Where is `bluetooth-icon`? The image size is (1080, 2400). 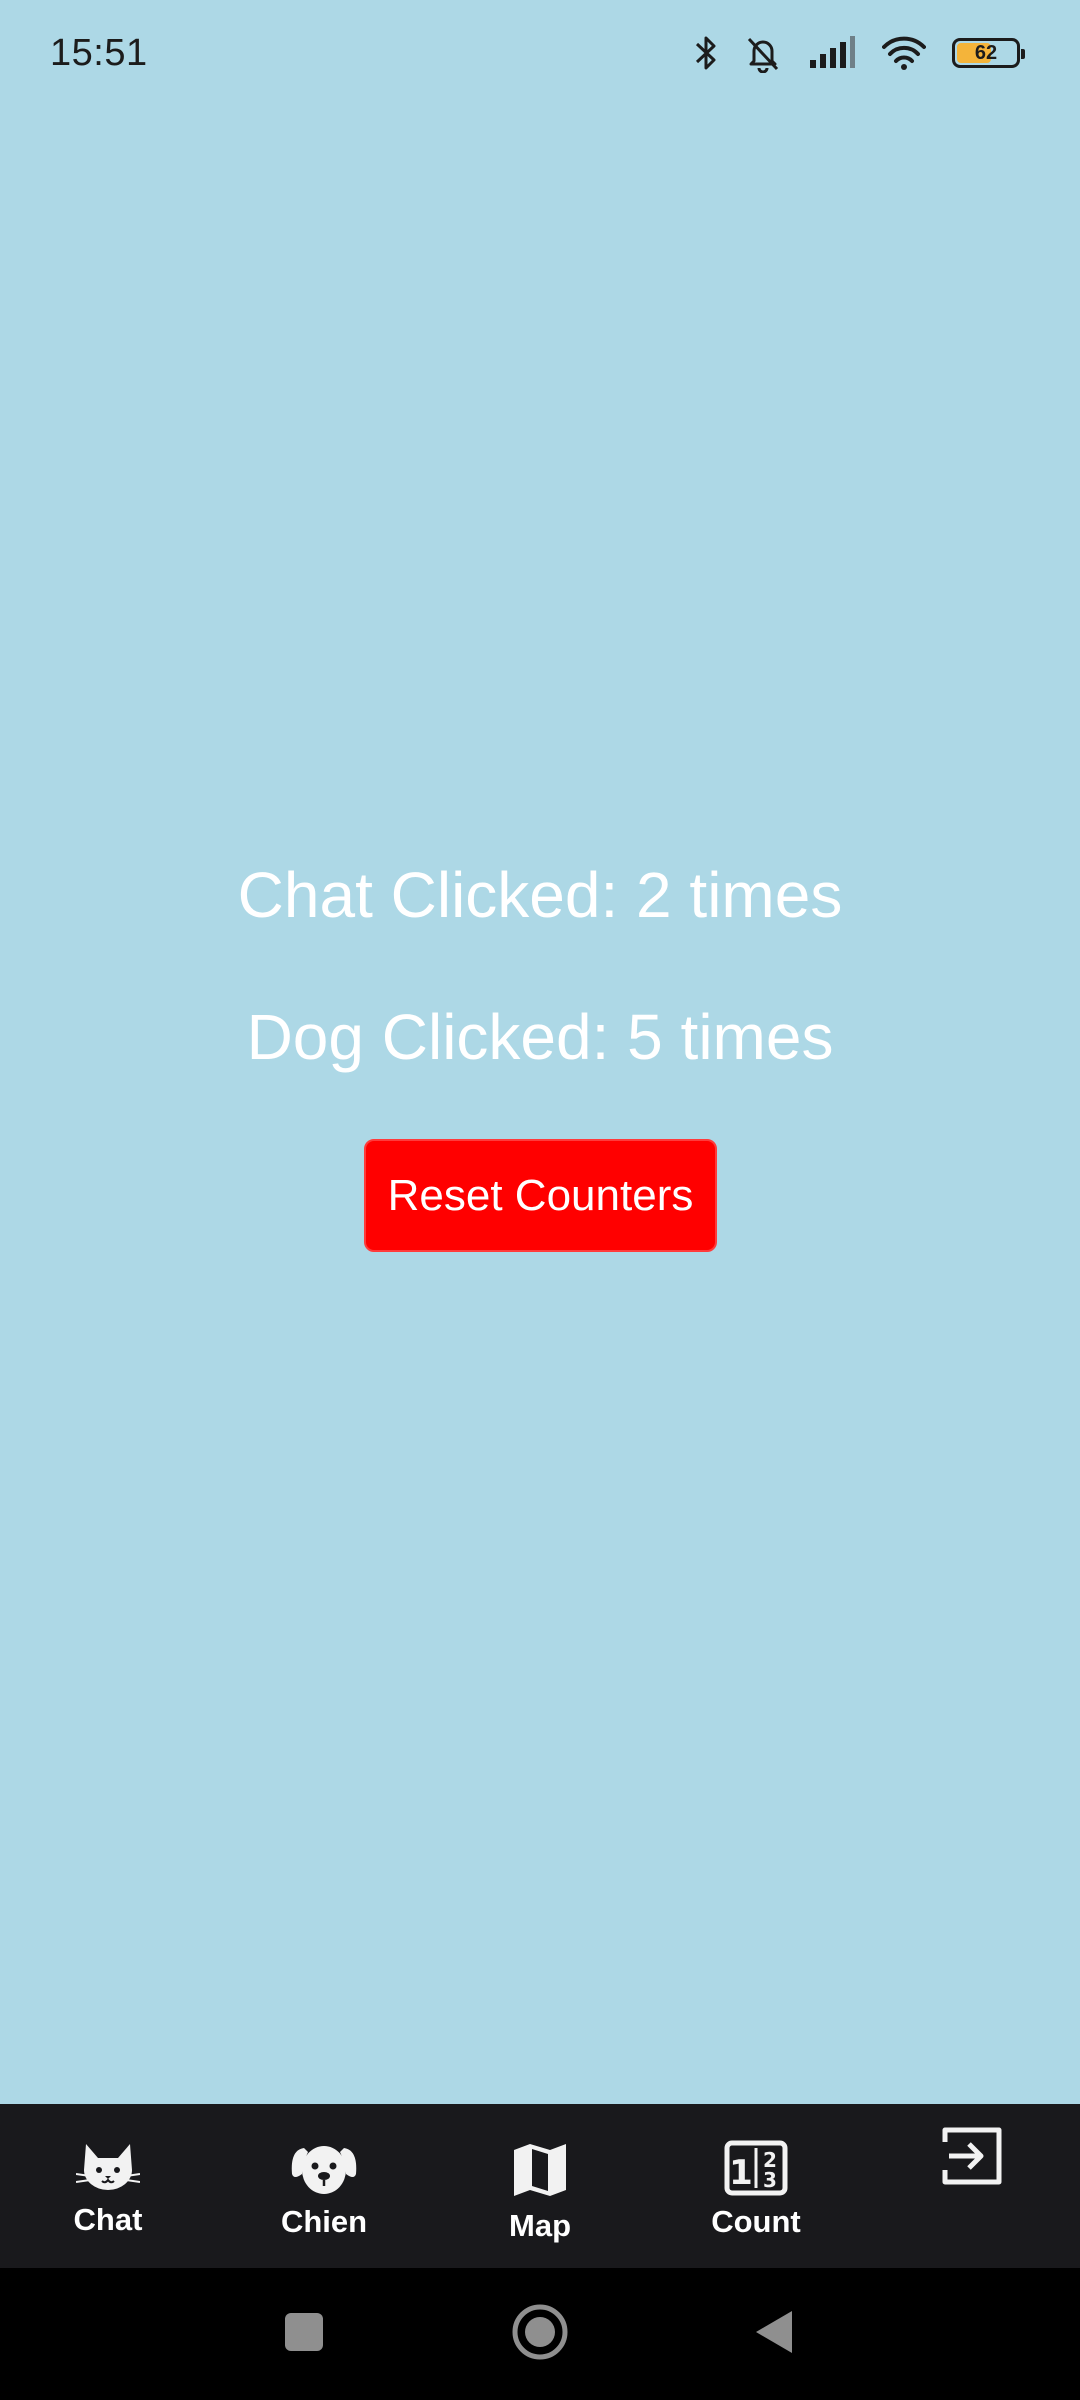 bluetooth-icon is located at coordinates (706, 53).